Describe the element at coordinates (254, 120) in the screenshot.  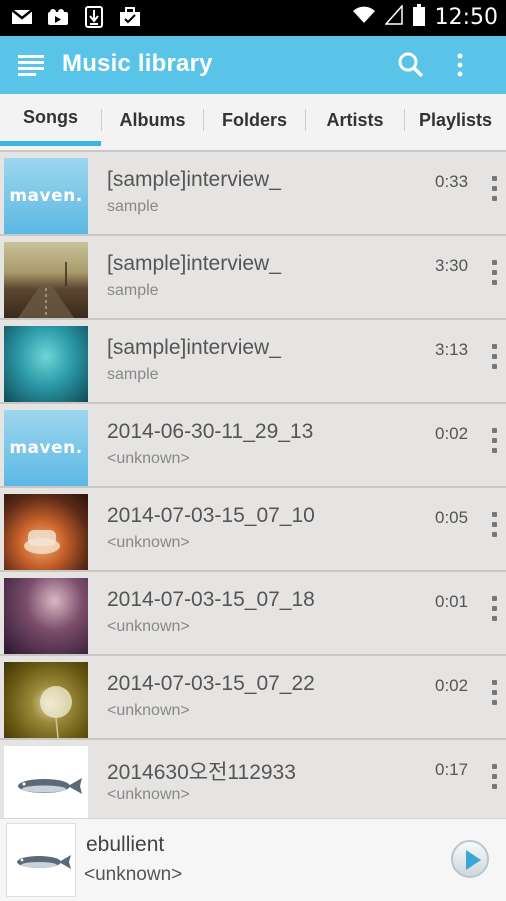
I see `tab-folders: Folders` at that location.